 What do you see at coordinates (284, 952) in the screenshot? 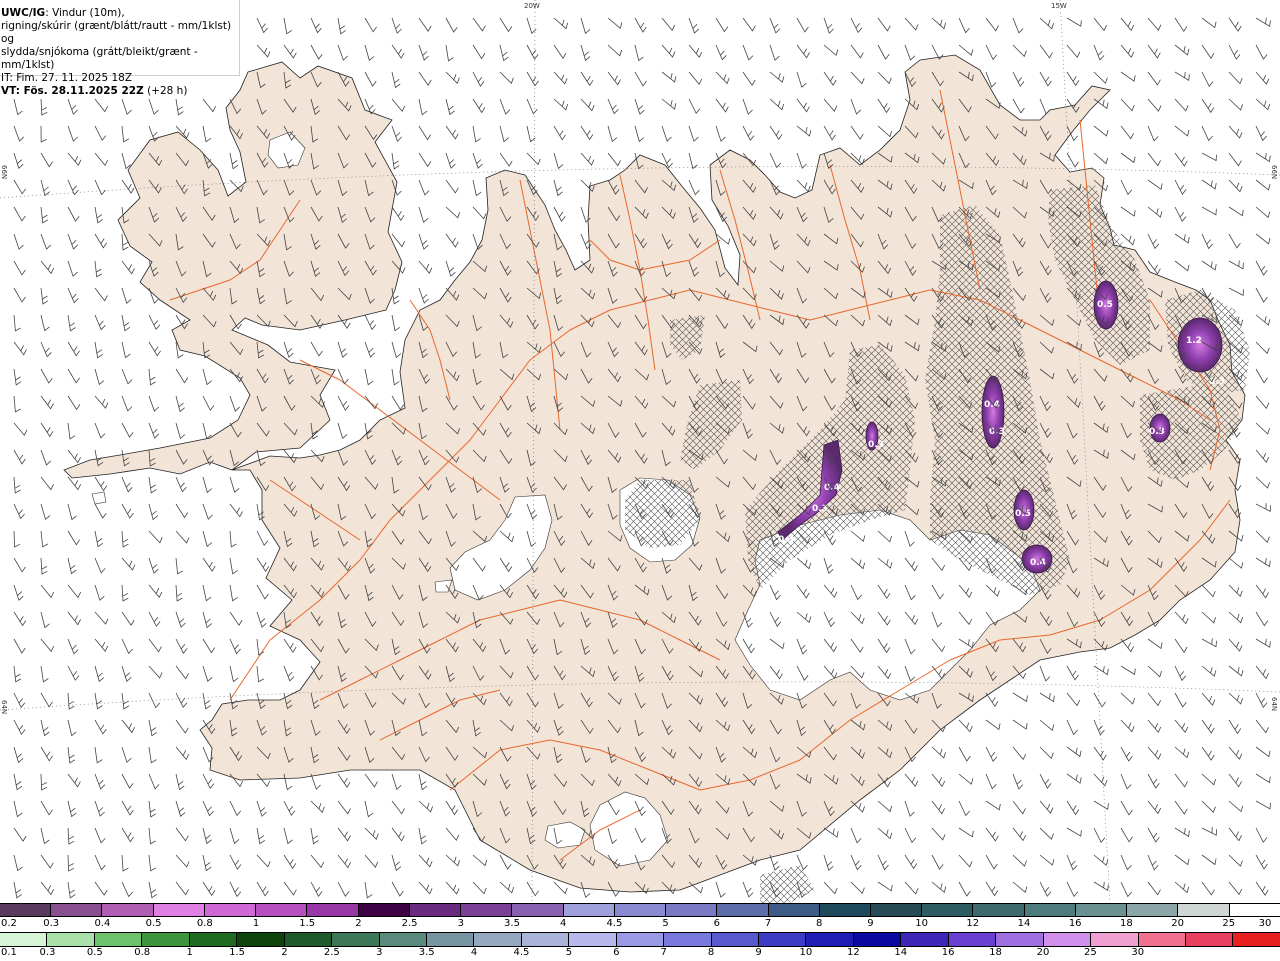
I see `colorbar-tick-label: 2` at bounding box center [284, 952].